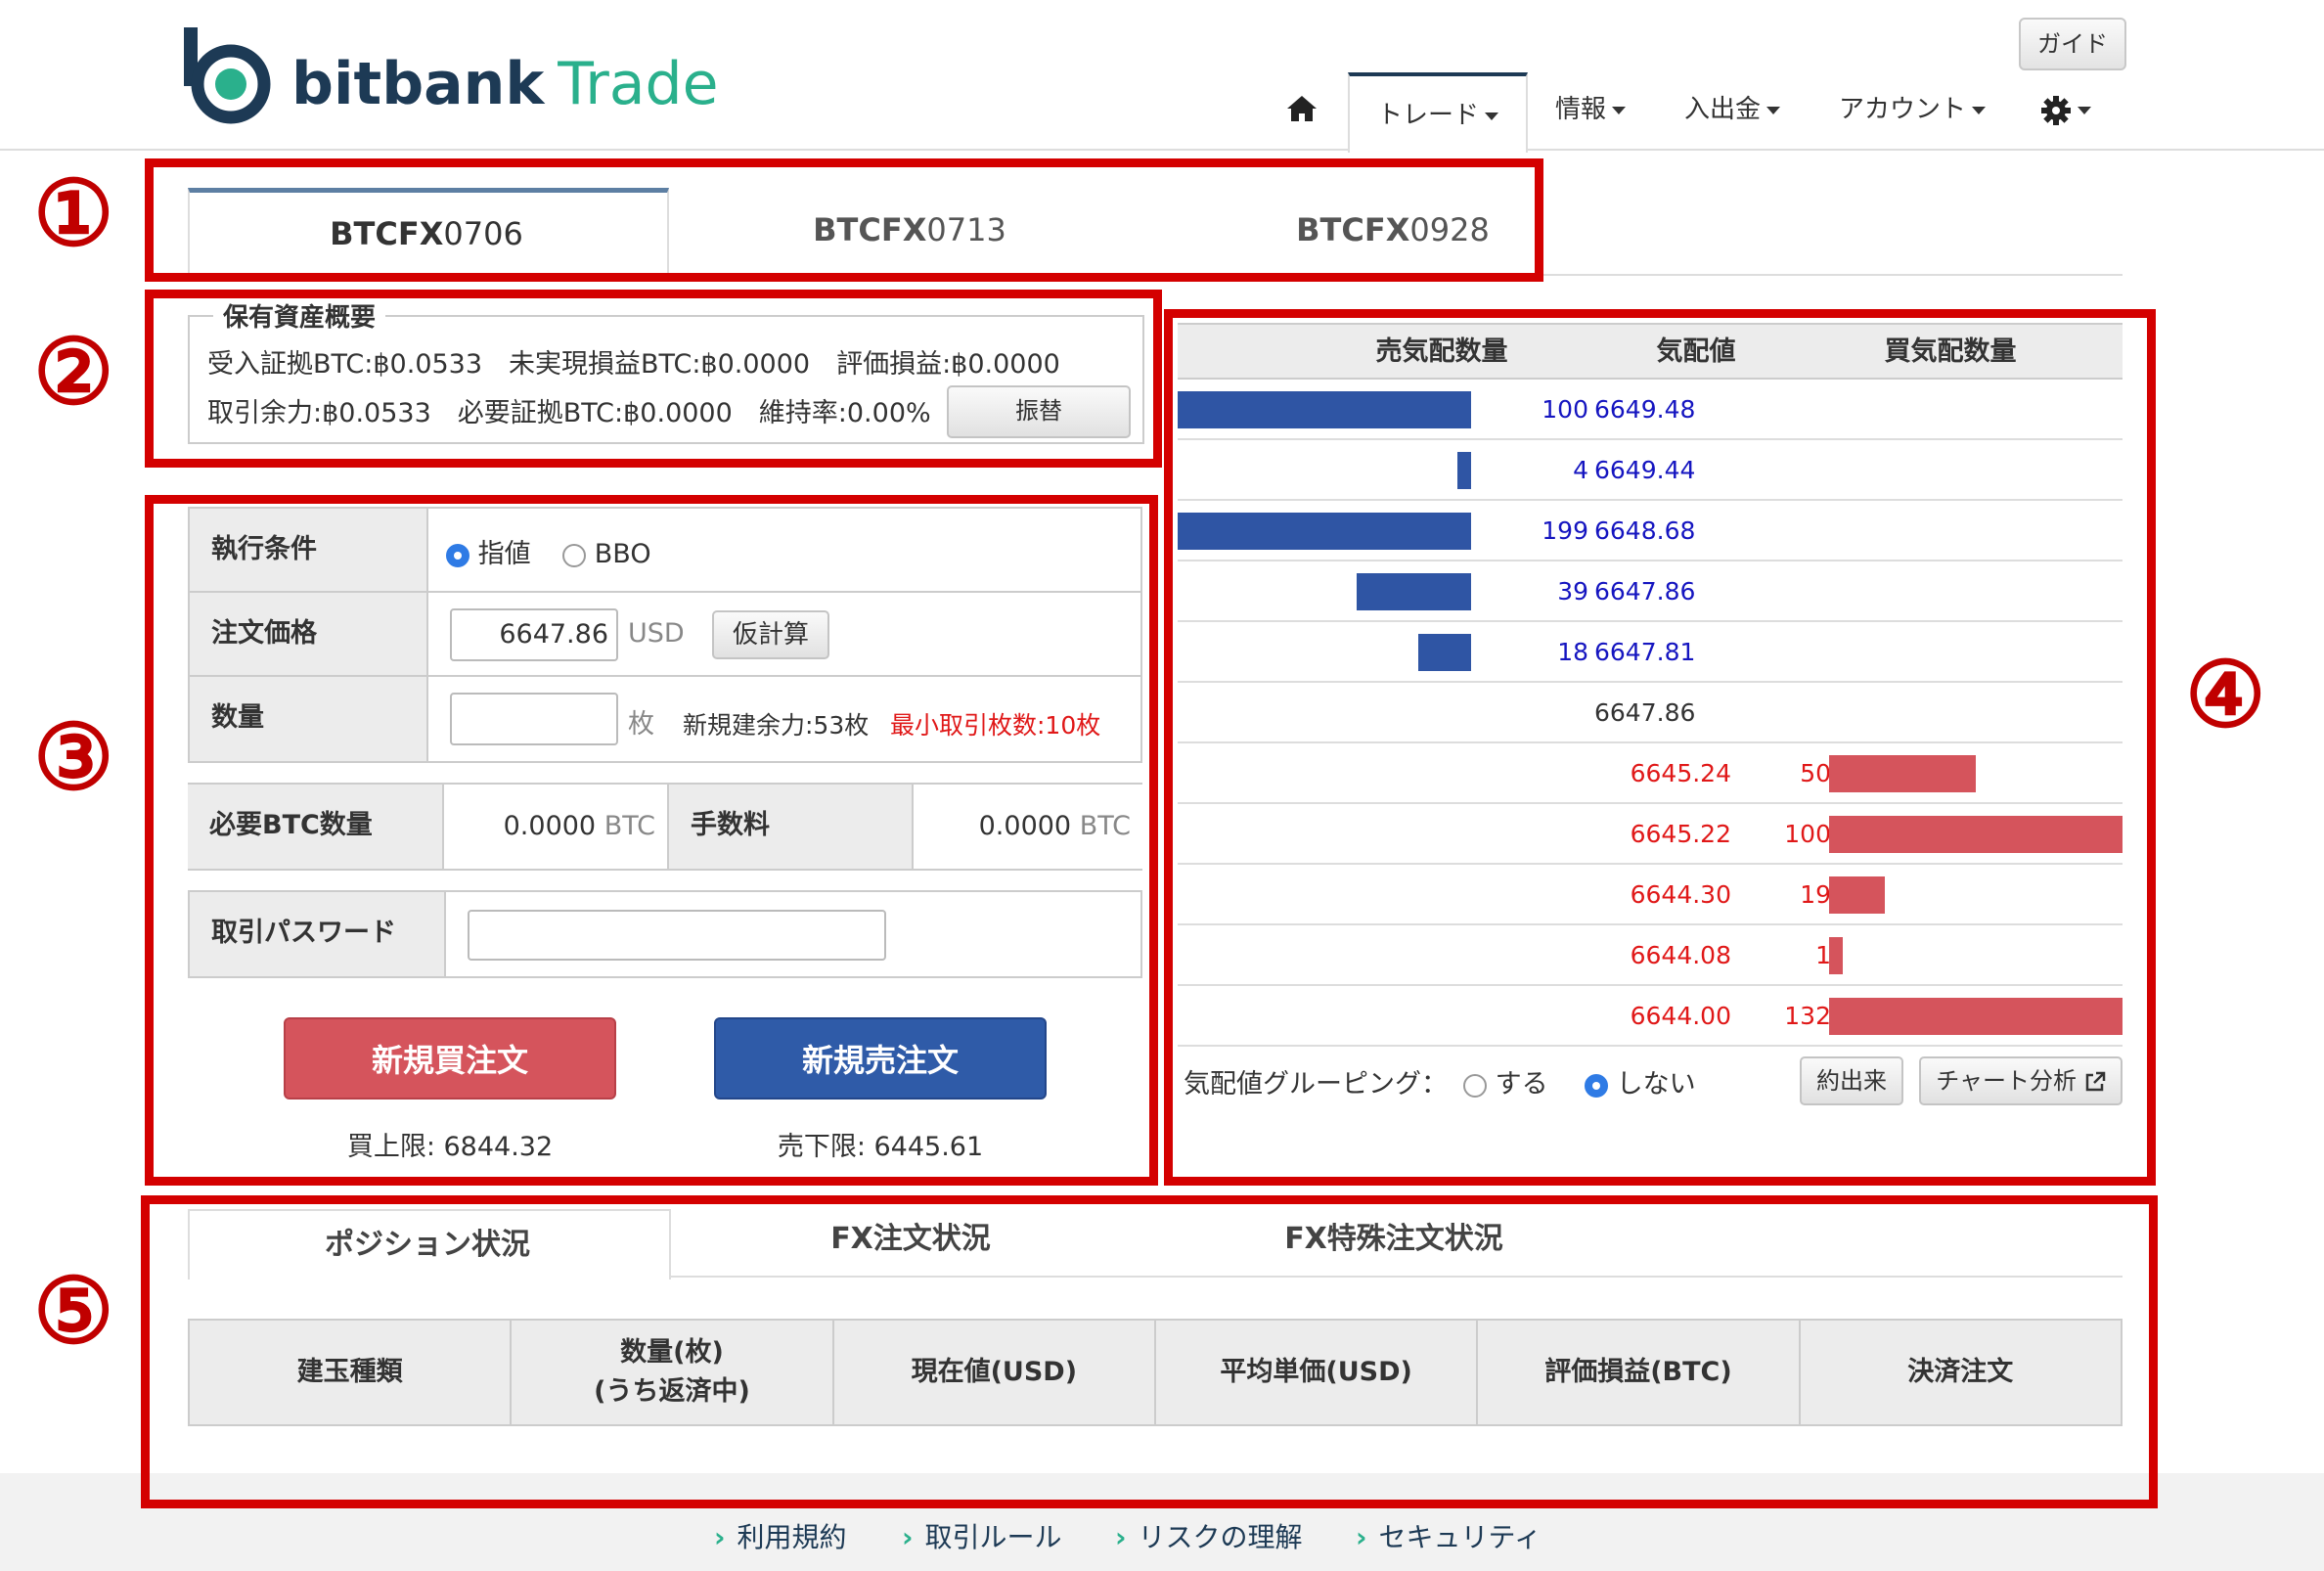 This screenshot has height=1571, width=2324. Describe the element at coordinates (73, 213) in the screenshot. I see `annotation-number-1: ①` at that location.